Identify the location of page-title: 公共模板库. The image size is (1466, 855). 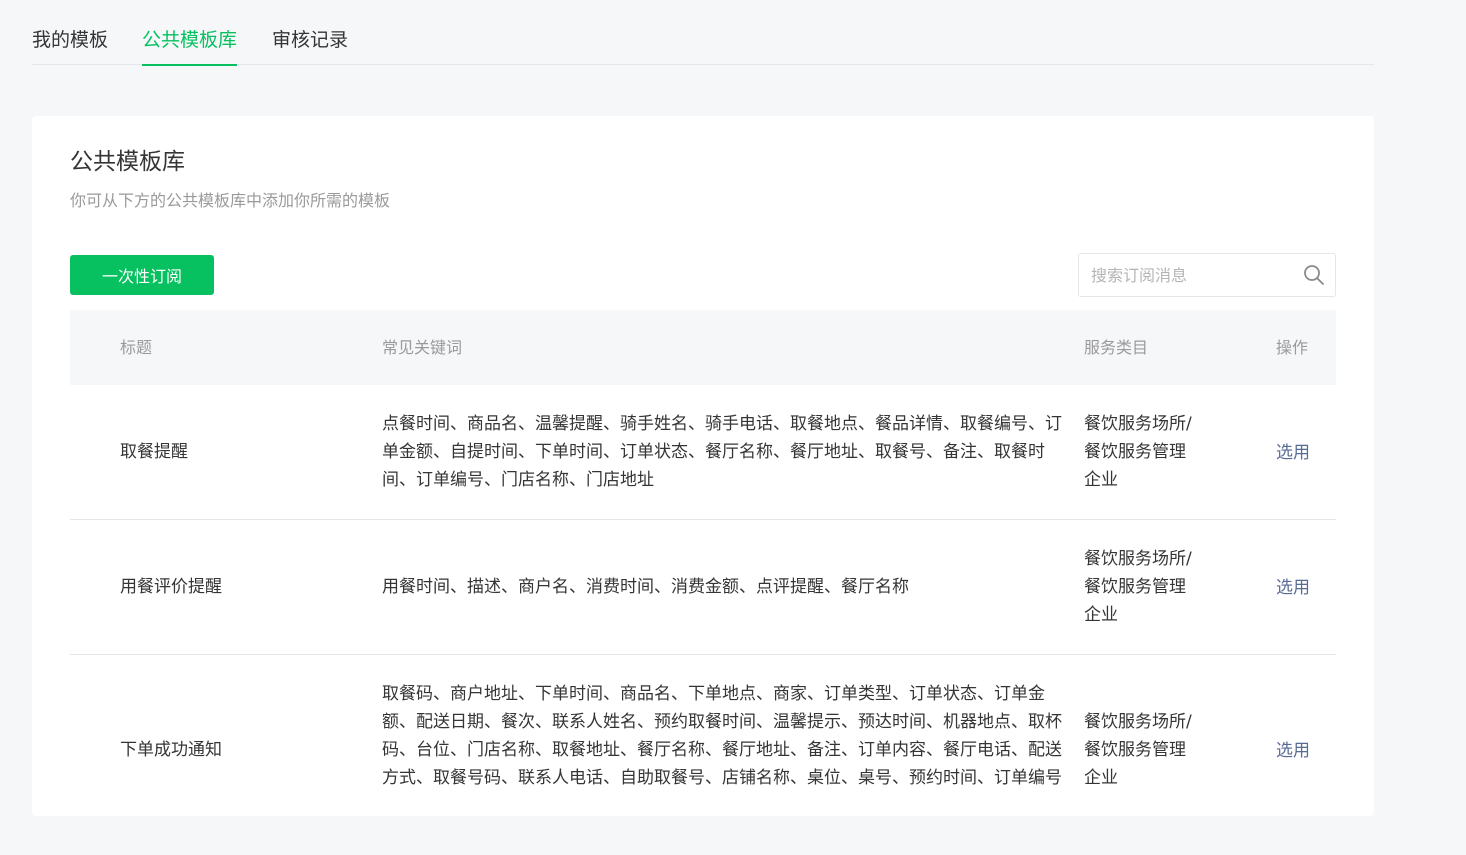
(127, 162).